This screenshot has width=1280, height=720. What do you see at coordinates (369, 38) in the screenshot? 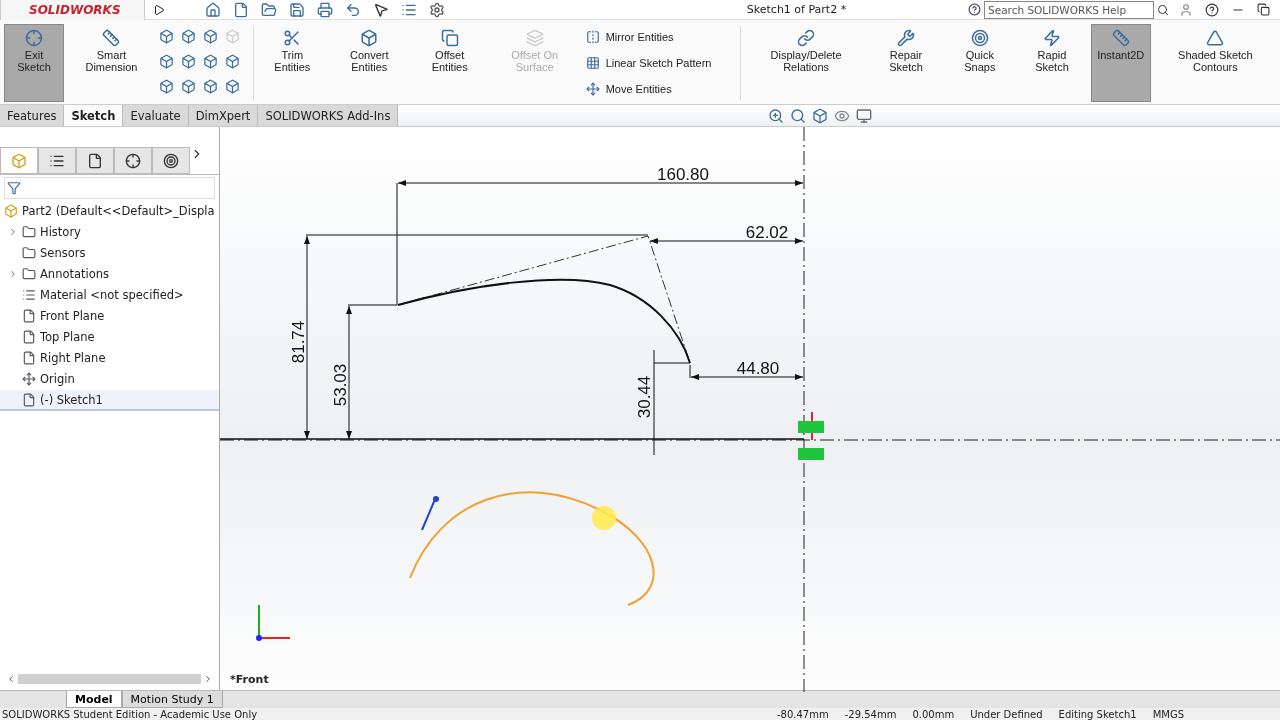
I see `cube-icon` at bounding box center [369, 38].